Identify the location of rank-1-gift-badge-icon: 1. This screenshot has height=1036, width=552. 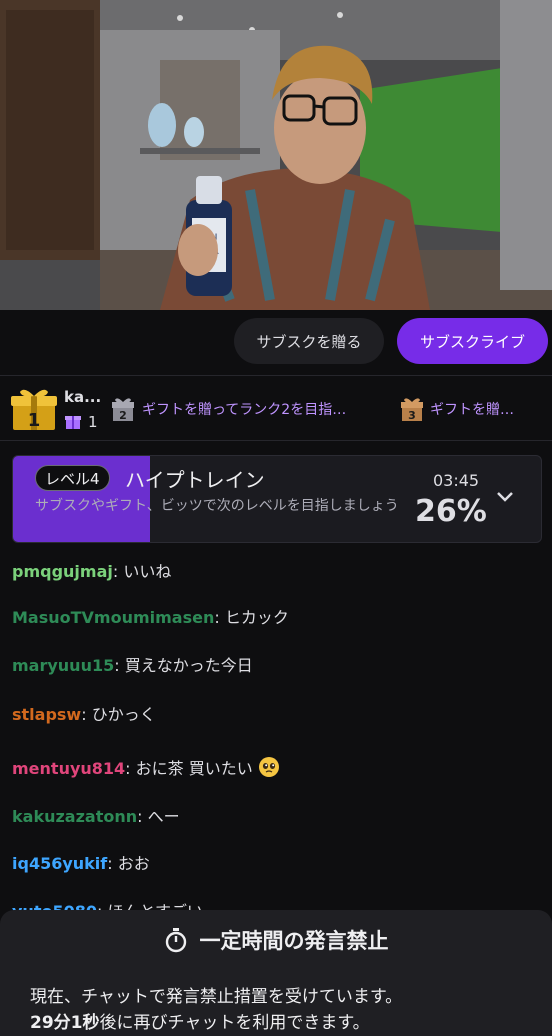
(34, 410).